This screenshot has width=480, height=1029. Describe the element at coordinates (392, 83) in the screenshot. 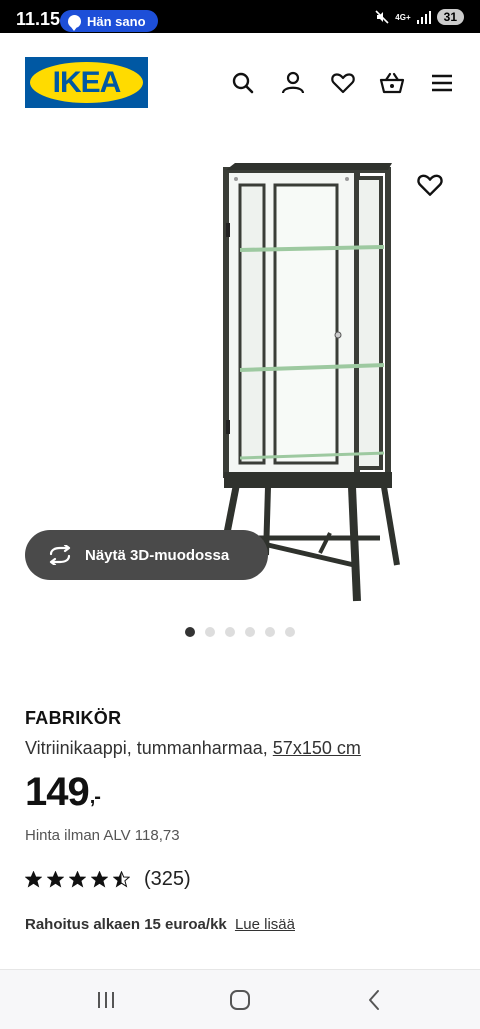

I see `basket-icon` at that location.